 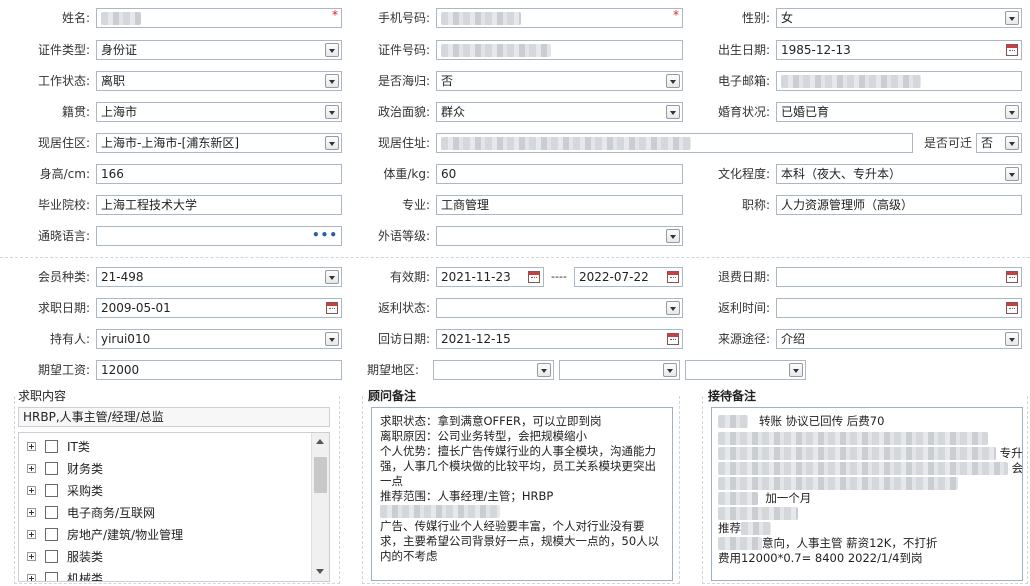 I want to click on holder-label: 持有人:, so click(x=69, y=339).